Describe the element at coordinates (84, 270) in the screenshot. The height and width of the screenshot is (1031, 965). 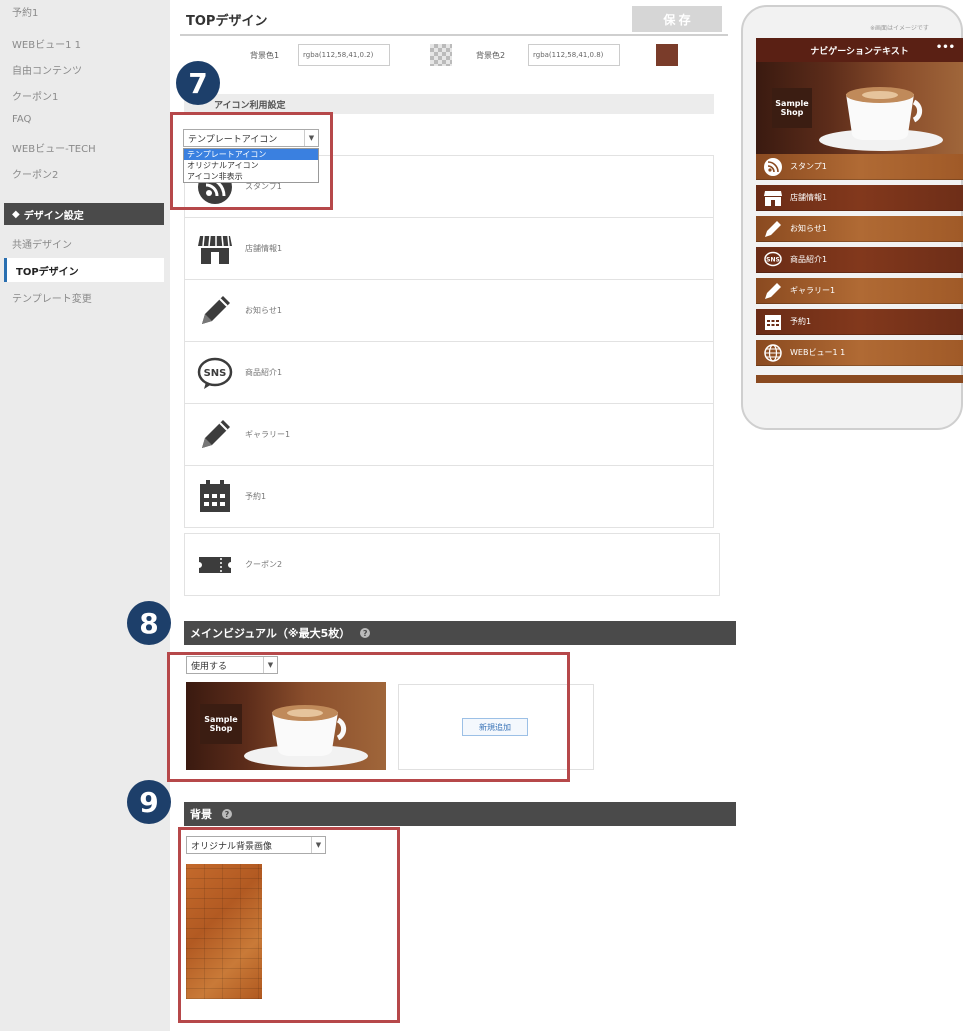
I see `sidebar-item-top-design: TOPデザイン` at that location.